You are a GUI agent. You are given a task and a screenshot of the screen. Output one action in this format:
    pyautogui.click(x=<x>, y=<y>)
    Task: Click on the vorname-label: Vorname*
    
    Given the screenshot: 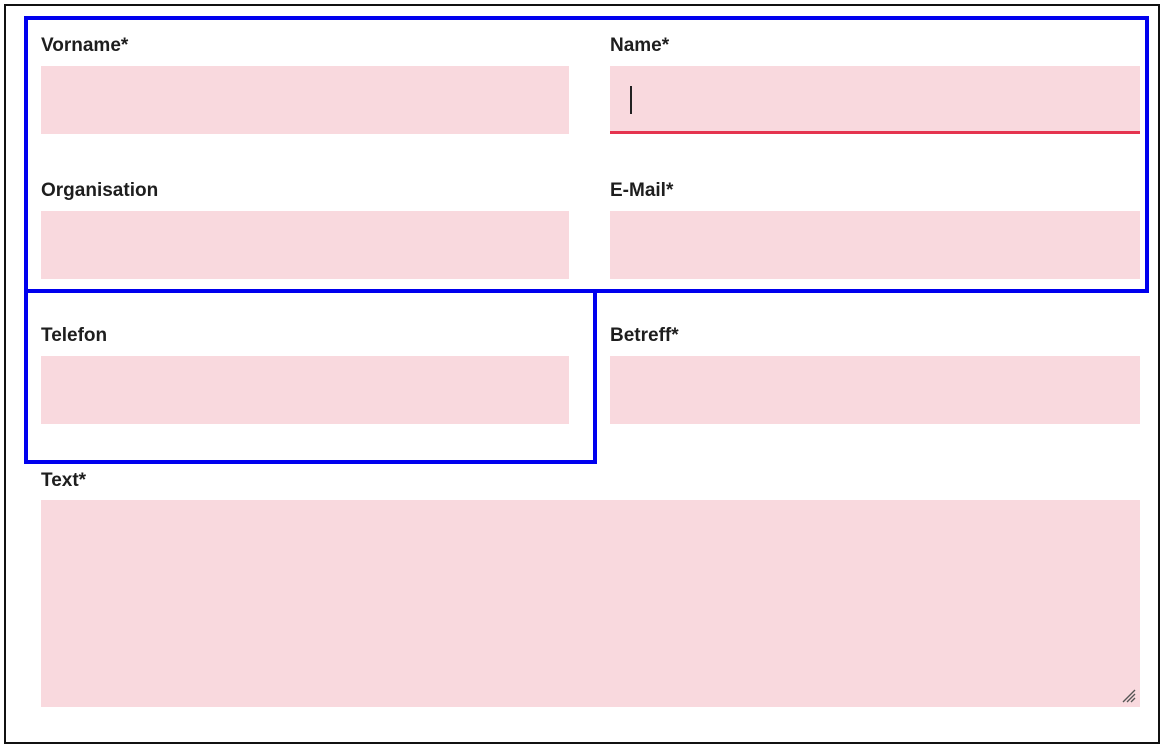 What is the action you would take?
    pyautogui.click(x=85, y=45)
    